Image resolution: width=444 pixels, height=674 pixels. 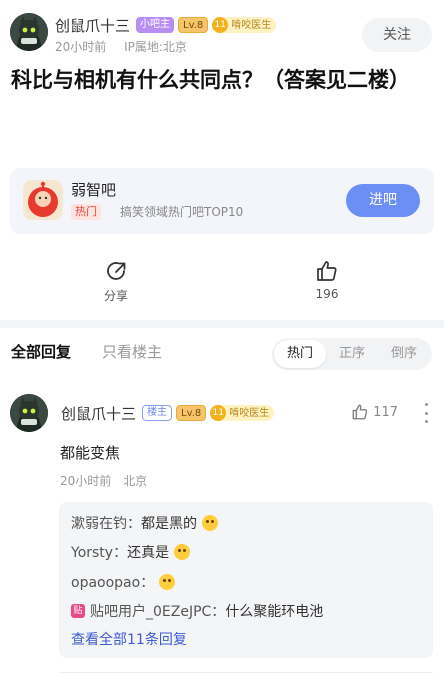 I want to click on reply-divider, so click(x=246, y=672).